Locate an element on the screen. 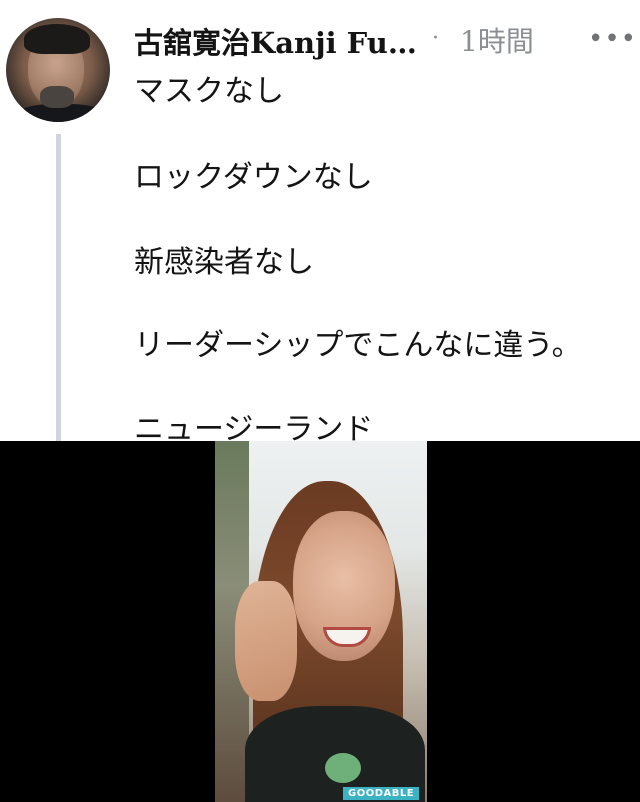 Image resolution: width=640 pixels, height=802 pixels. avatar-beard is located at coordinates (57, 97).